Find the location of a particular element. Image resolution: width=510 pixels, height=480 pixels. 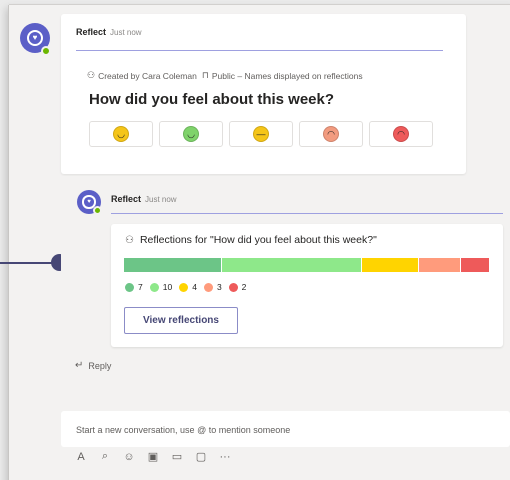

reply-link: ↵ Reply is located at coordinates (93, 365).